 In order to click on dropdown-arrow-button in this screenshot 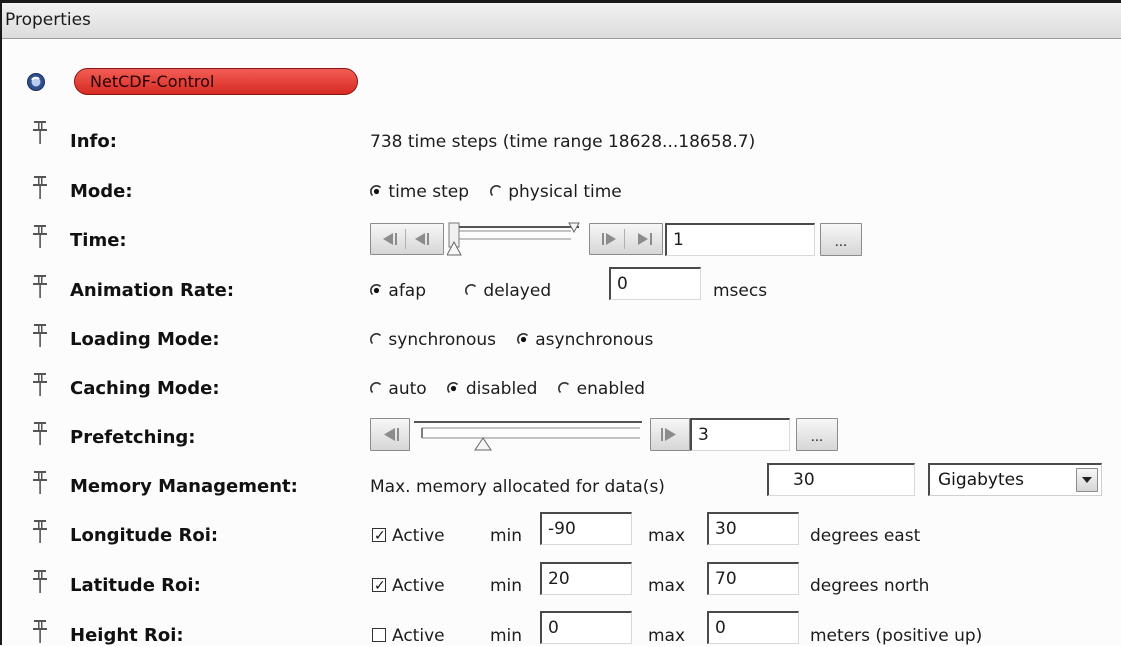, I will do `click(1087, 480)`.